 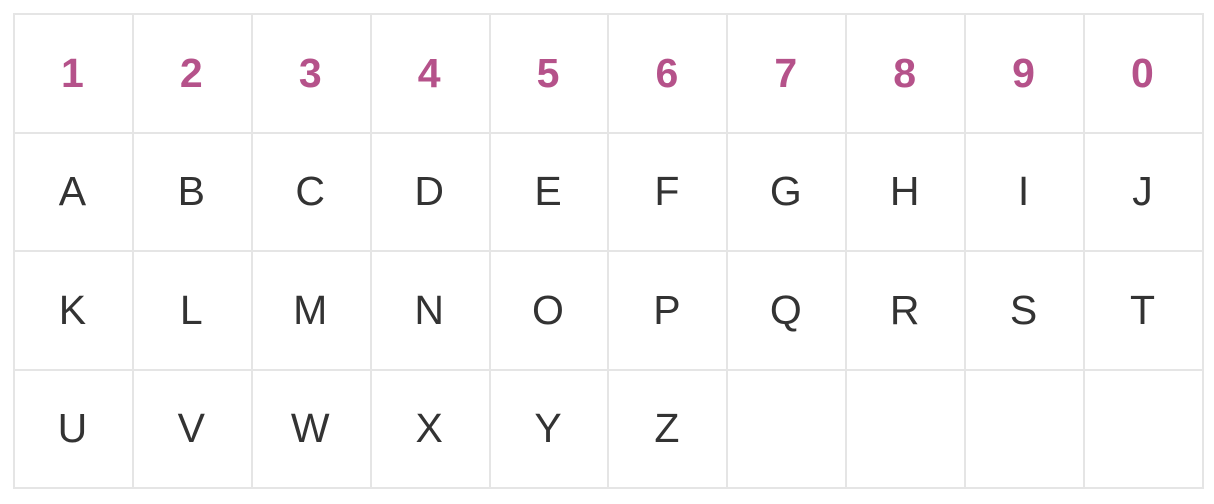 What do you see at coordinates (907, 311) in the screenshot?
I see `grid-cell-letter: R` at bounding box center [907, 311].